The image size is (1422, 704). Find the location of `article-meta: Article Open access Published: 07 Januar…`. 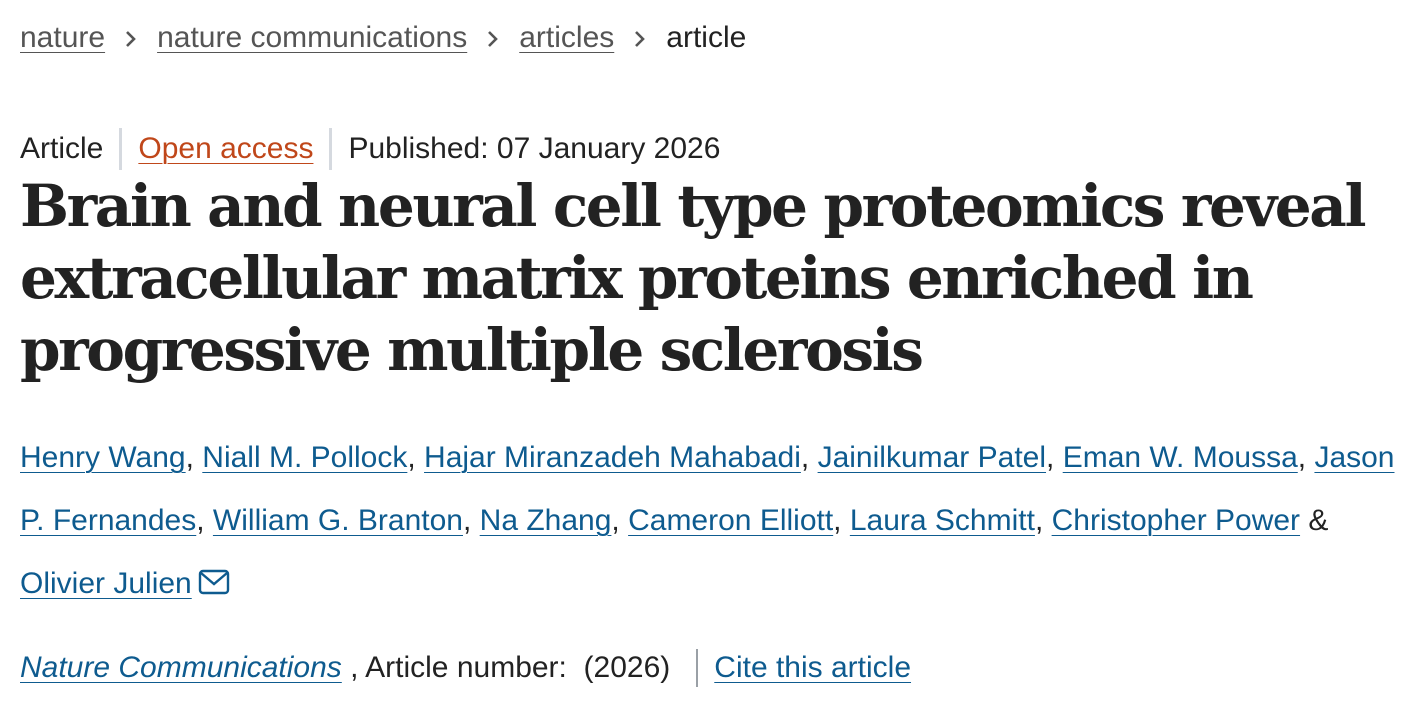

article-meta: Article Open access Published: 07 Januar… is located at coordinates (370, 149).